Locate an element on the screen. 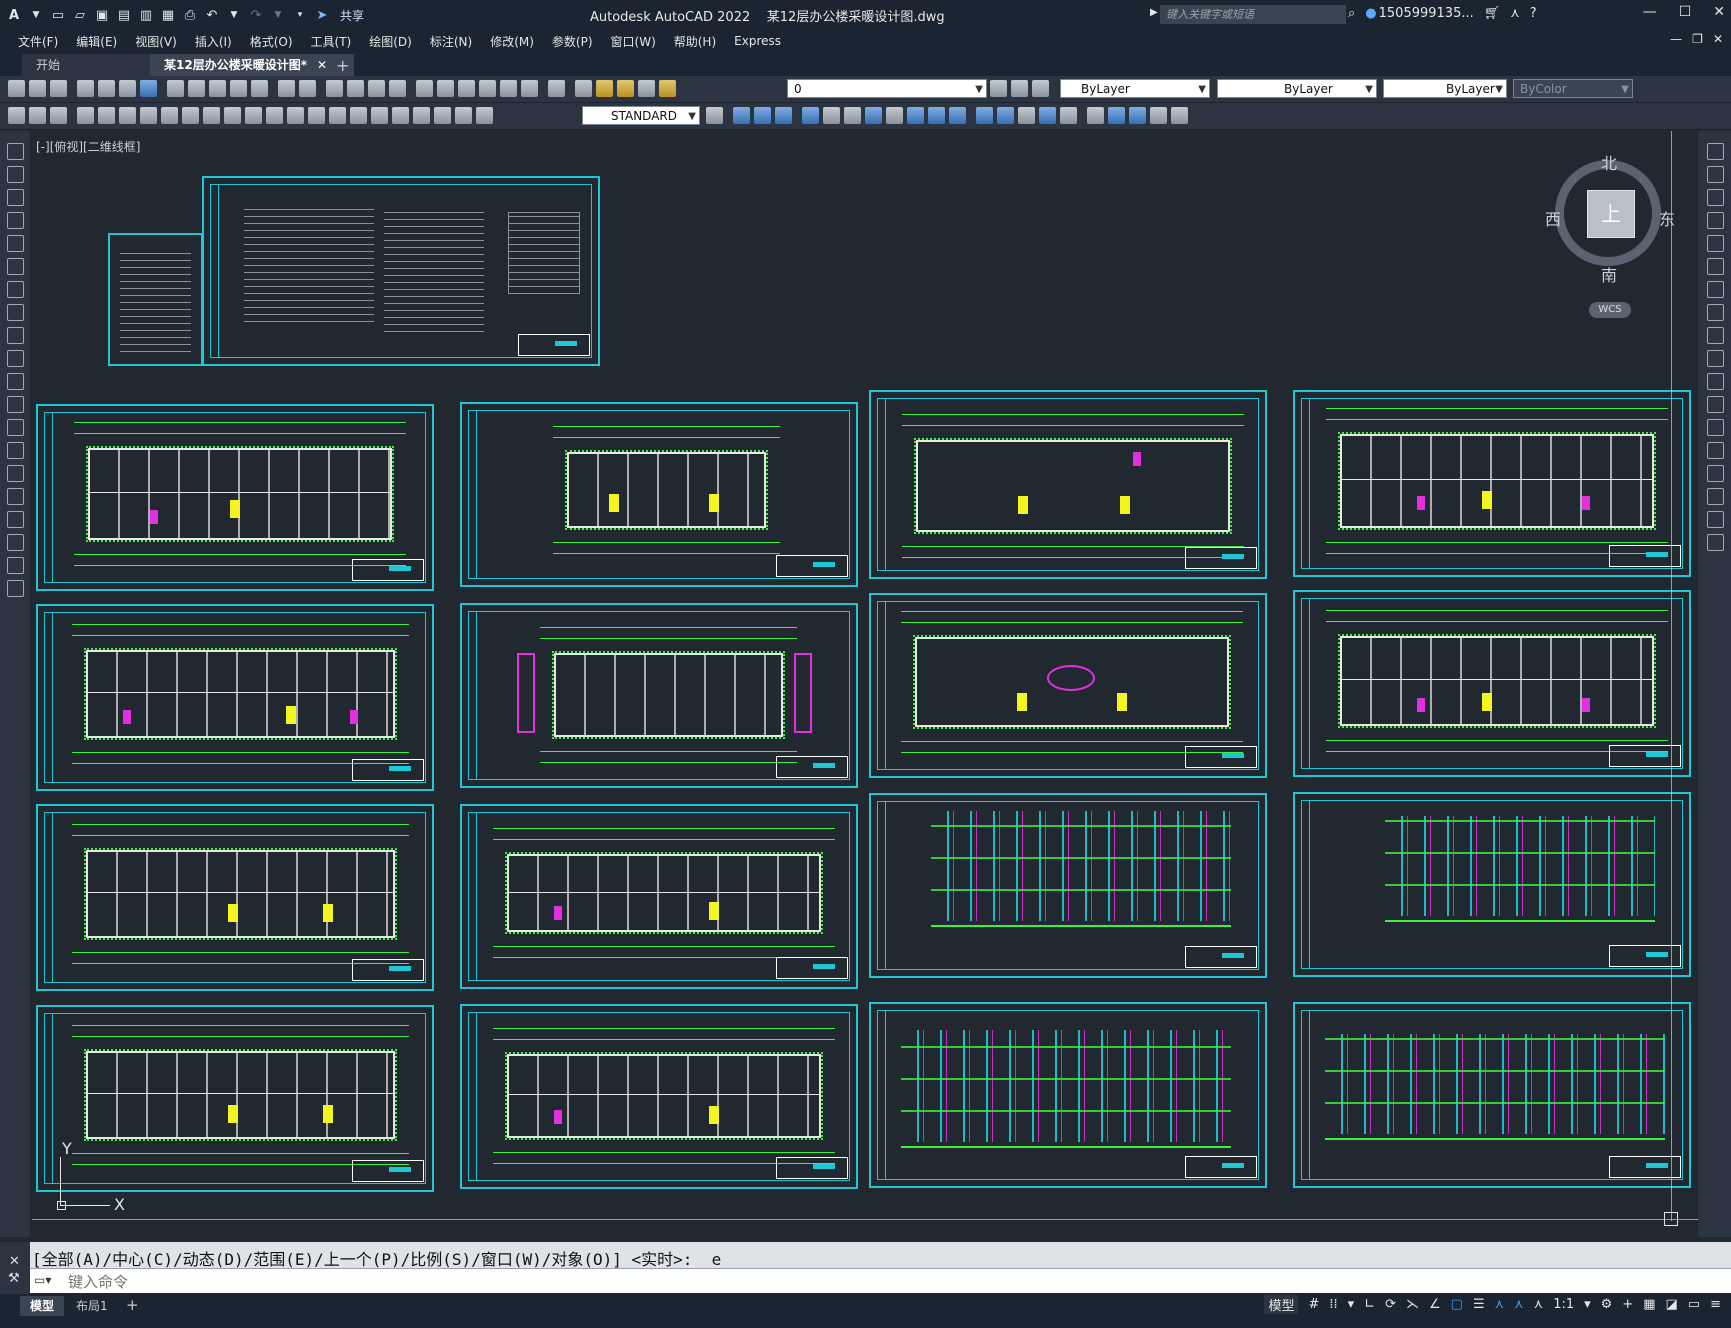 The width and height of the screenshot is (1731, 1328). ucs-face-icon is located at coordinates (873, 115).